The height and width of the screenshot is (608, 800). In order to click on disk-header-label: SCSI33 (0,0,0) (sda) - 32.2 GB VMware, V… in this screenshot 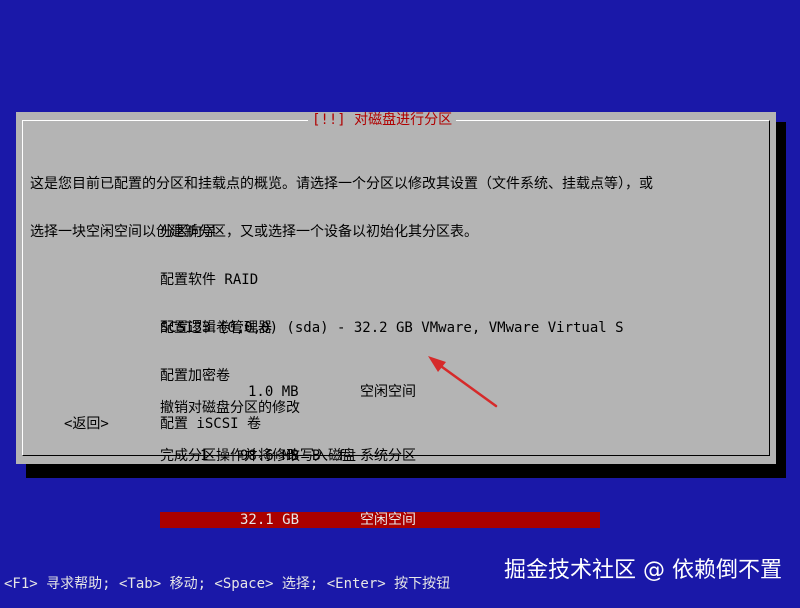, I will do `click(392, 328)`.